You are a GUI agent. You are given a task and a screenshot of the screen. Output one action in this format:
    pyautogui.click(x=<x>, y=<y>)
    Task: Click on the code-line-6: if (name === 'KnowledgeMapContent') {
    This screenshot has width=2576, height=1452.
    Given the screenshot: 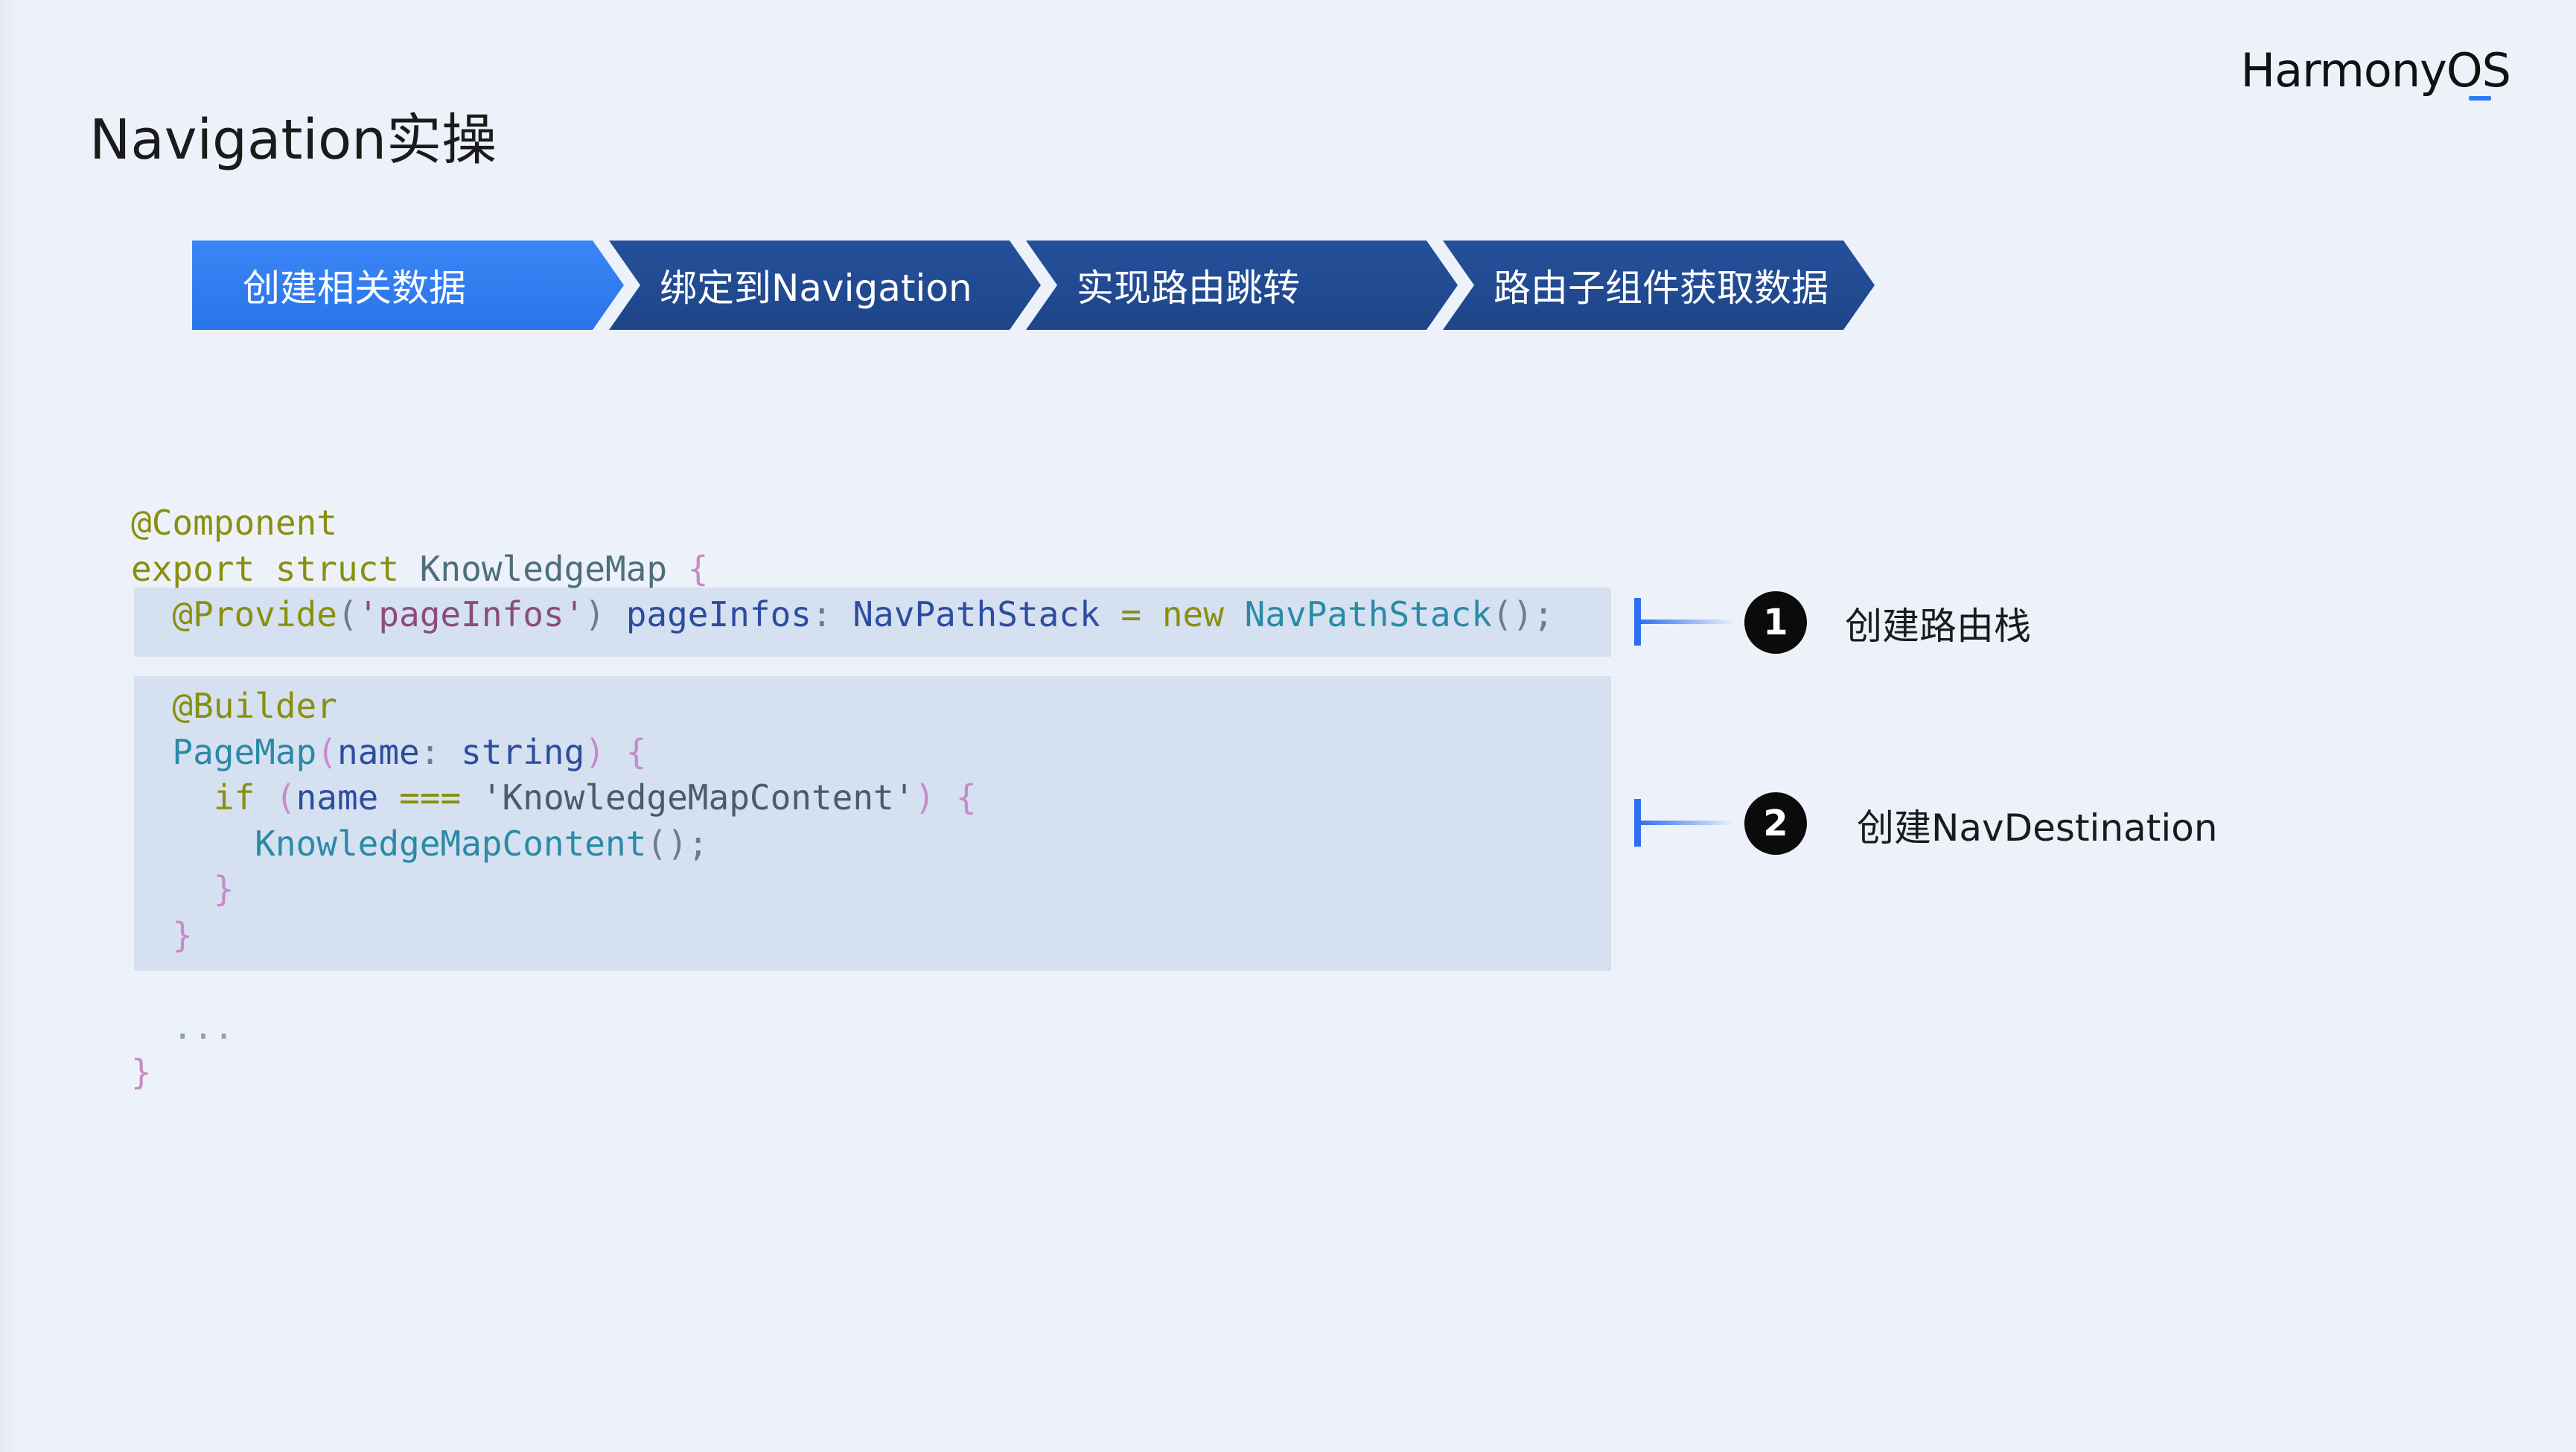 What is the action you would take?
    pyautogui.click(x=842, y=798)
    